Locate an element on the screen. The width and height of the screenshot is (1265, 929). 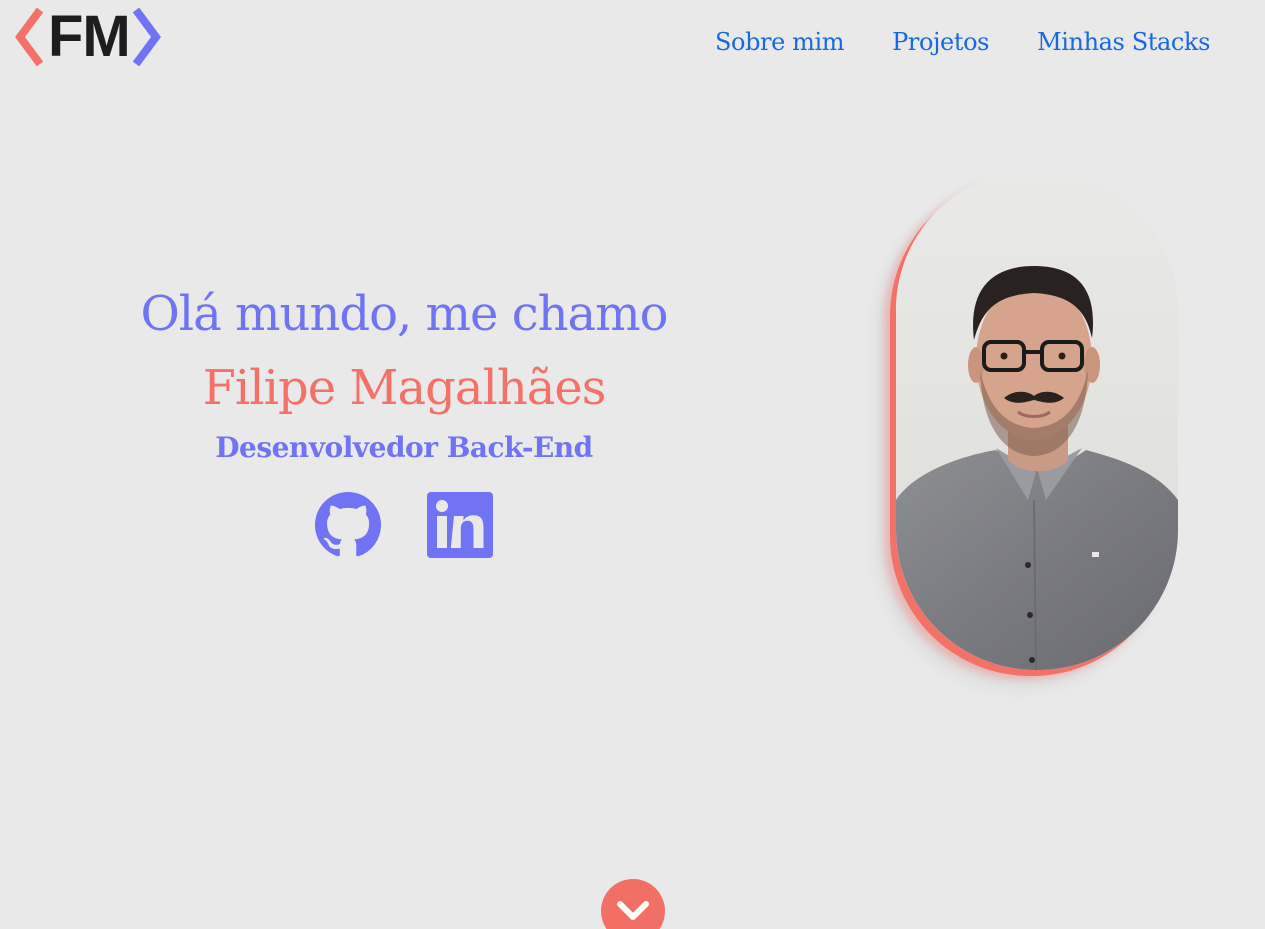
github-link is located at coordinates (348, 525).